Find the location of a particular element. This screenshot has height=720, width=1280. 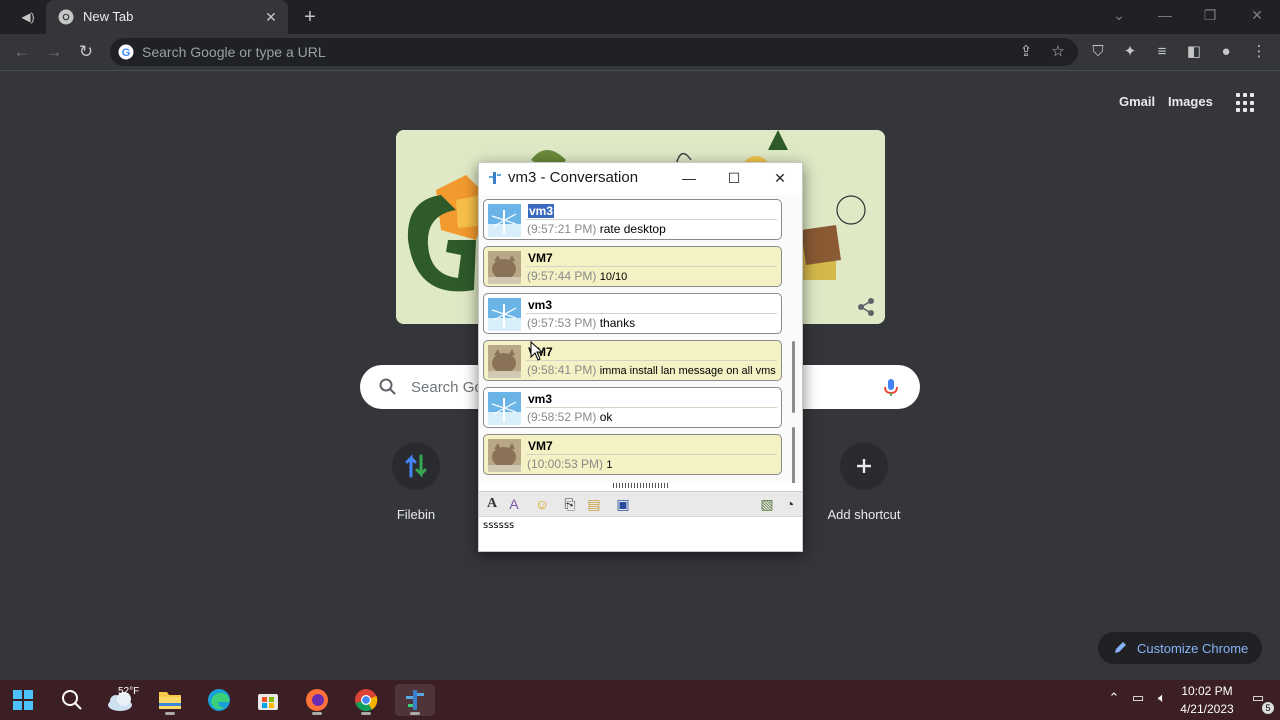

attach-file-icon: ⎘ is located at coordinates (570, 504).